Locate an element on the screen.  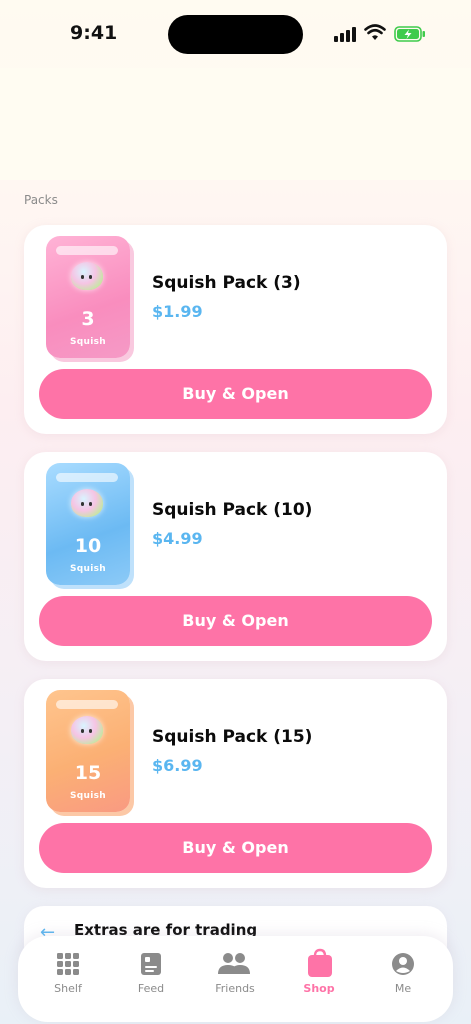
header-area is located at coordinates (235, 124).